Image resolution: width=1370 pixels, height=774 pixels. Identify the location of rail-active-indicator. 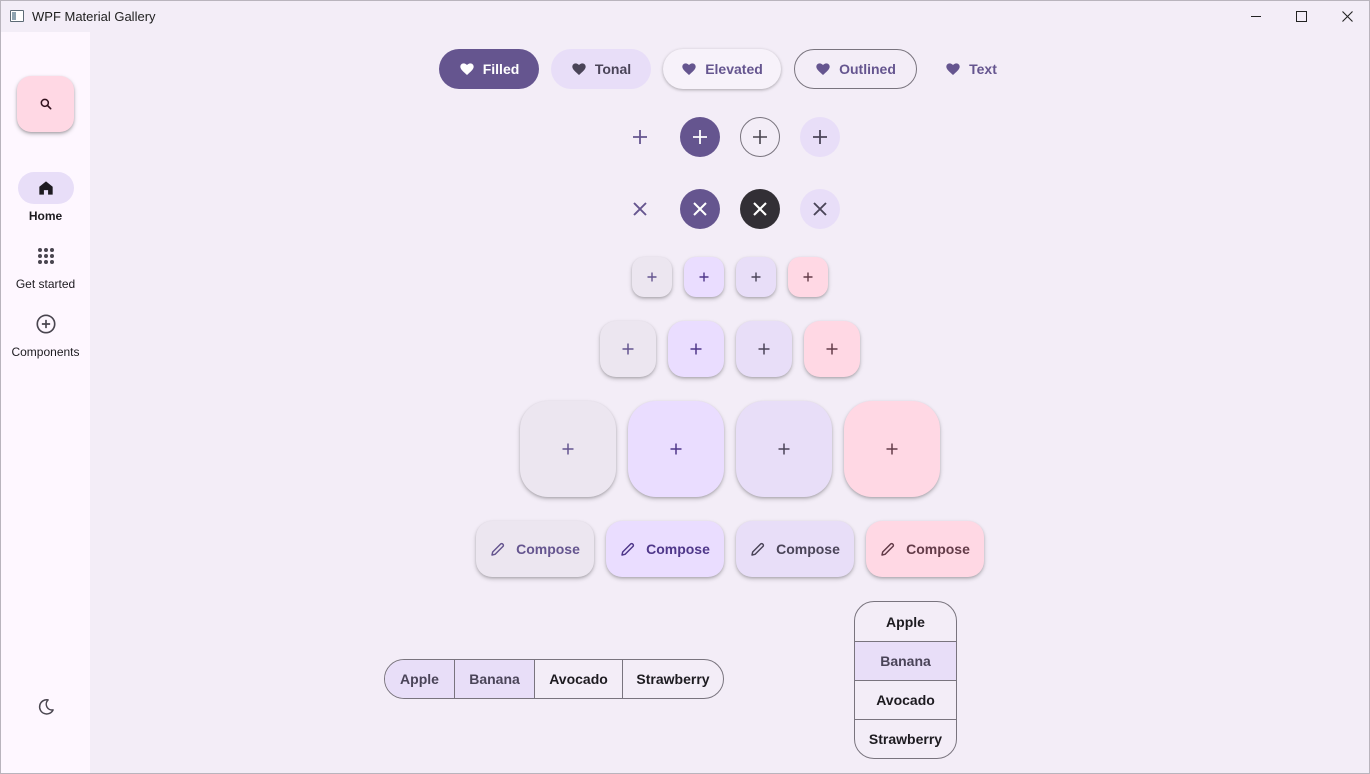
(45, 188).